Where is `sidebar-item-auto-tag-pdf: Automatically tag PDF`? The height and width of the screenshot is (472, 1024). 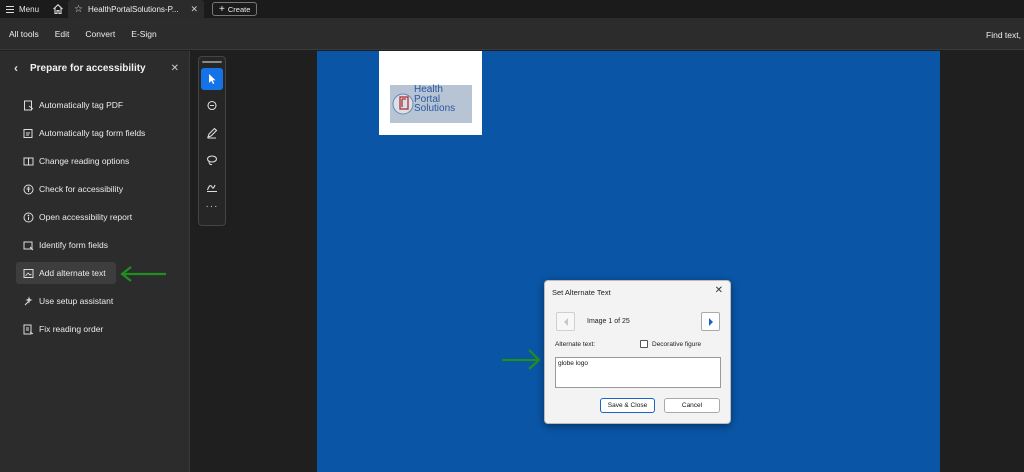 sidebar-item-auto-tag-pdf: Automatically tag PDF is located at coordinates (94, 105).